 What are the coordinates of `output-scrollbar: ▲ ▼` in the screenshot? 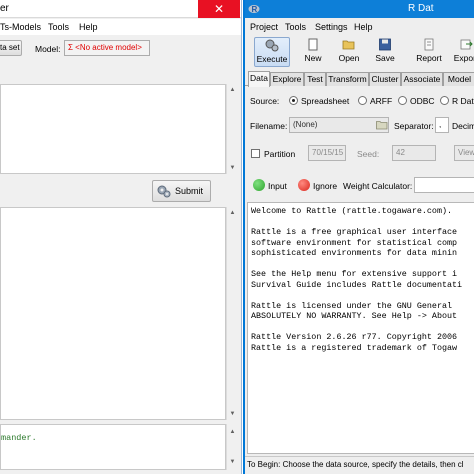 It's located at (232, 313).